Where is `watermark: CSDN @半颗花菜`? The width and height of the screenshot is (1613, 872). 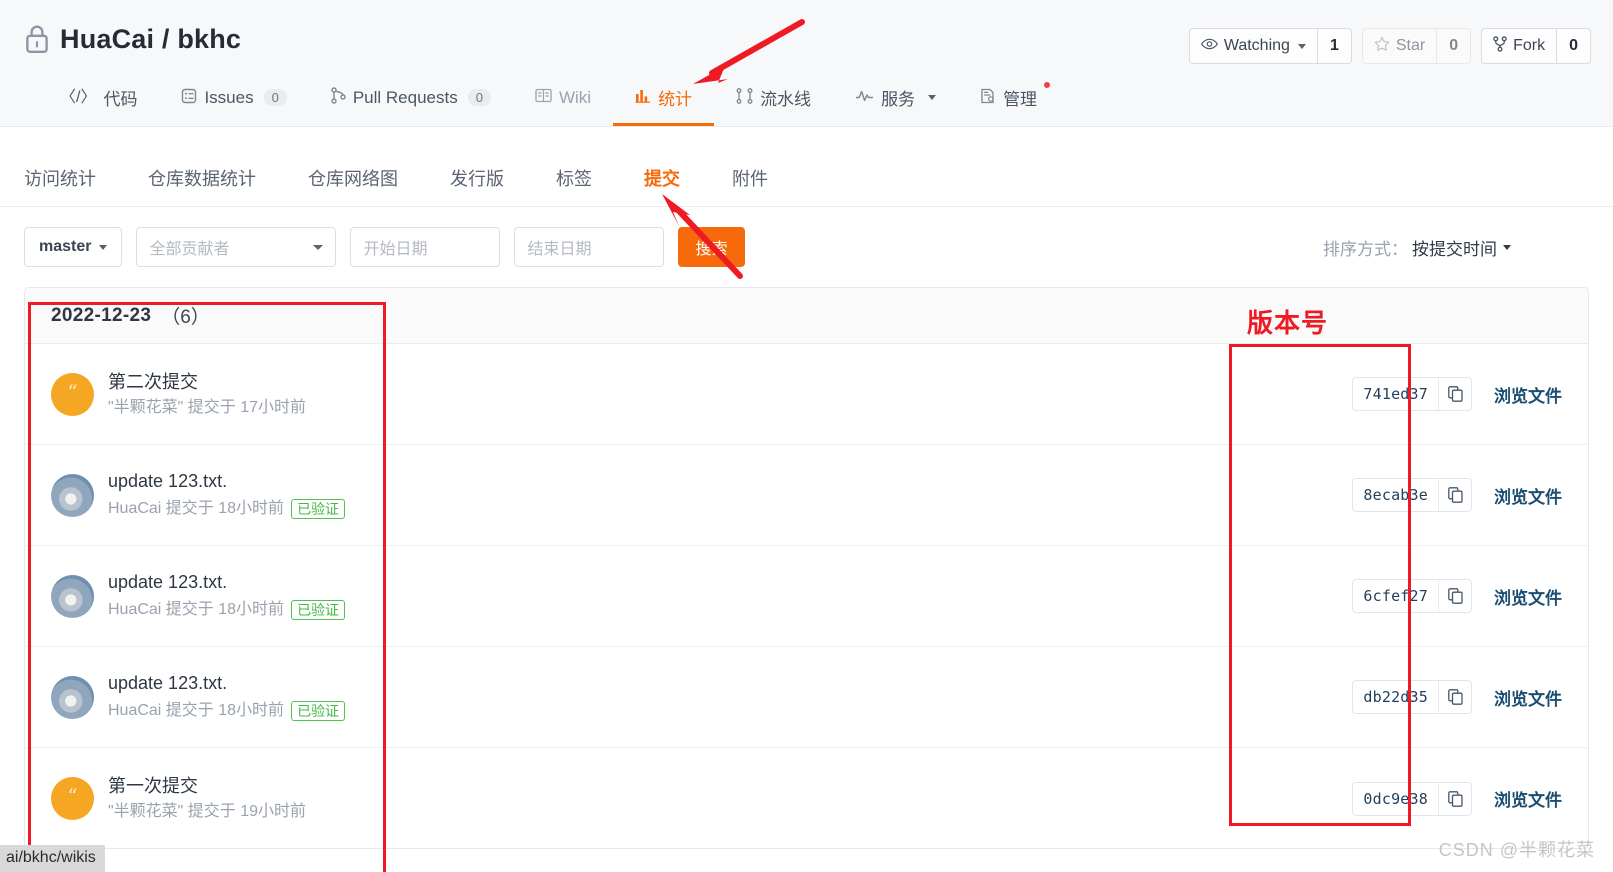 watermark: CSDN @半颗花菜 is located at coordinates (1516, 850).